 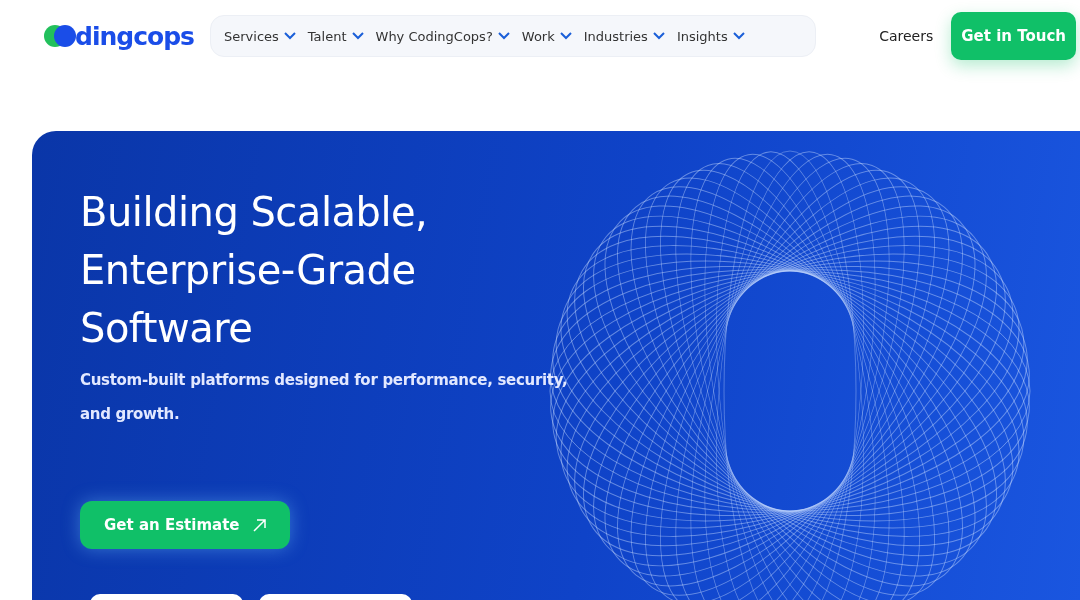 What do you see at coordinates (624, 36) in the screenshot?
I see `nav-menu-item: Industries` at bounding box center [624, 36].